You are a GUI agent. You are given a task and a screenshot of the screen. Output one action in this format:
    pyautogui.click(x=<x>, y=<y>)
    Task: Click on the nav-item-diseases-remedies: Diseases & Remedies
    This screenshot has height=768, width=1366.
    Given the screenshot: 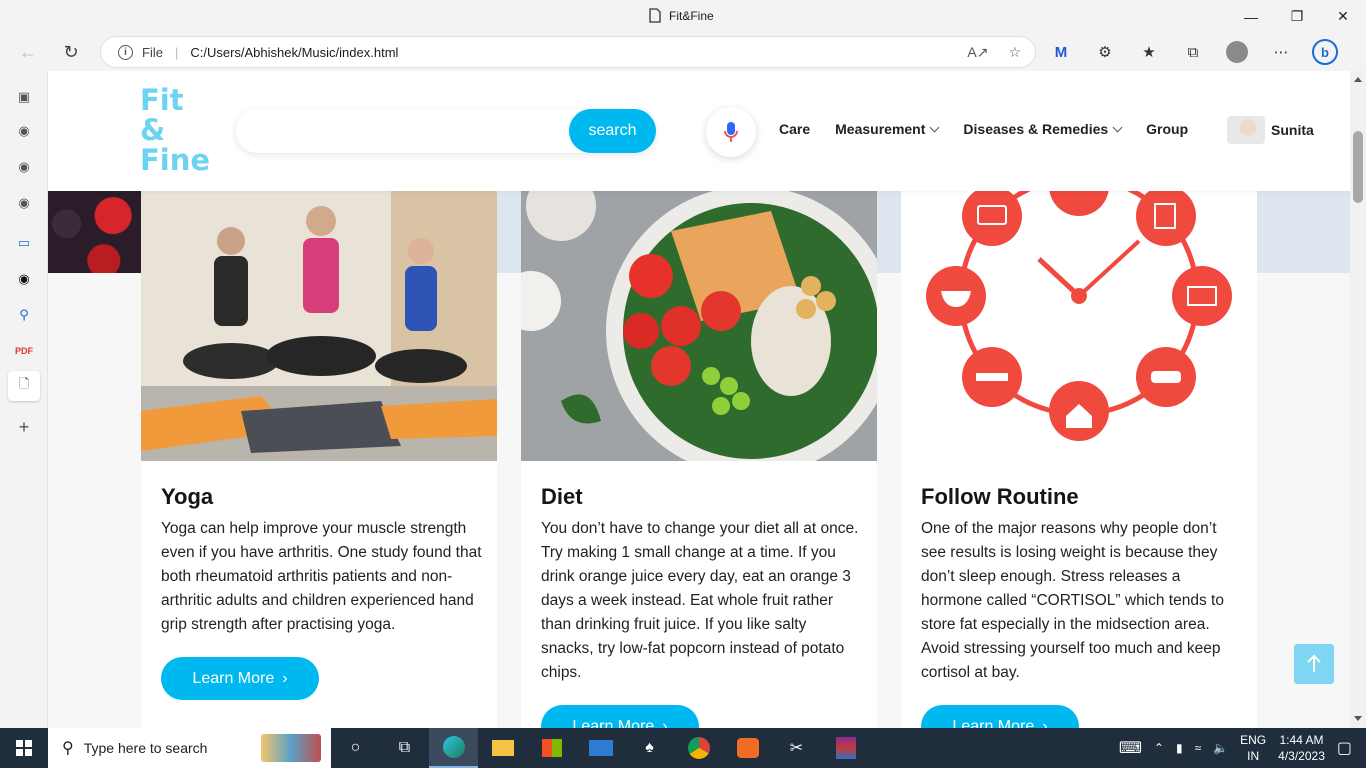 What is the action you would take?
    pyautogui.click(x=1043, y=129)
    